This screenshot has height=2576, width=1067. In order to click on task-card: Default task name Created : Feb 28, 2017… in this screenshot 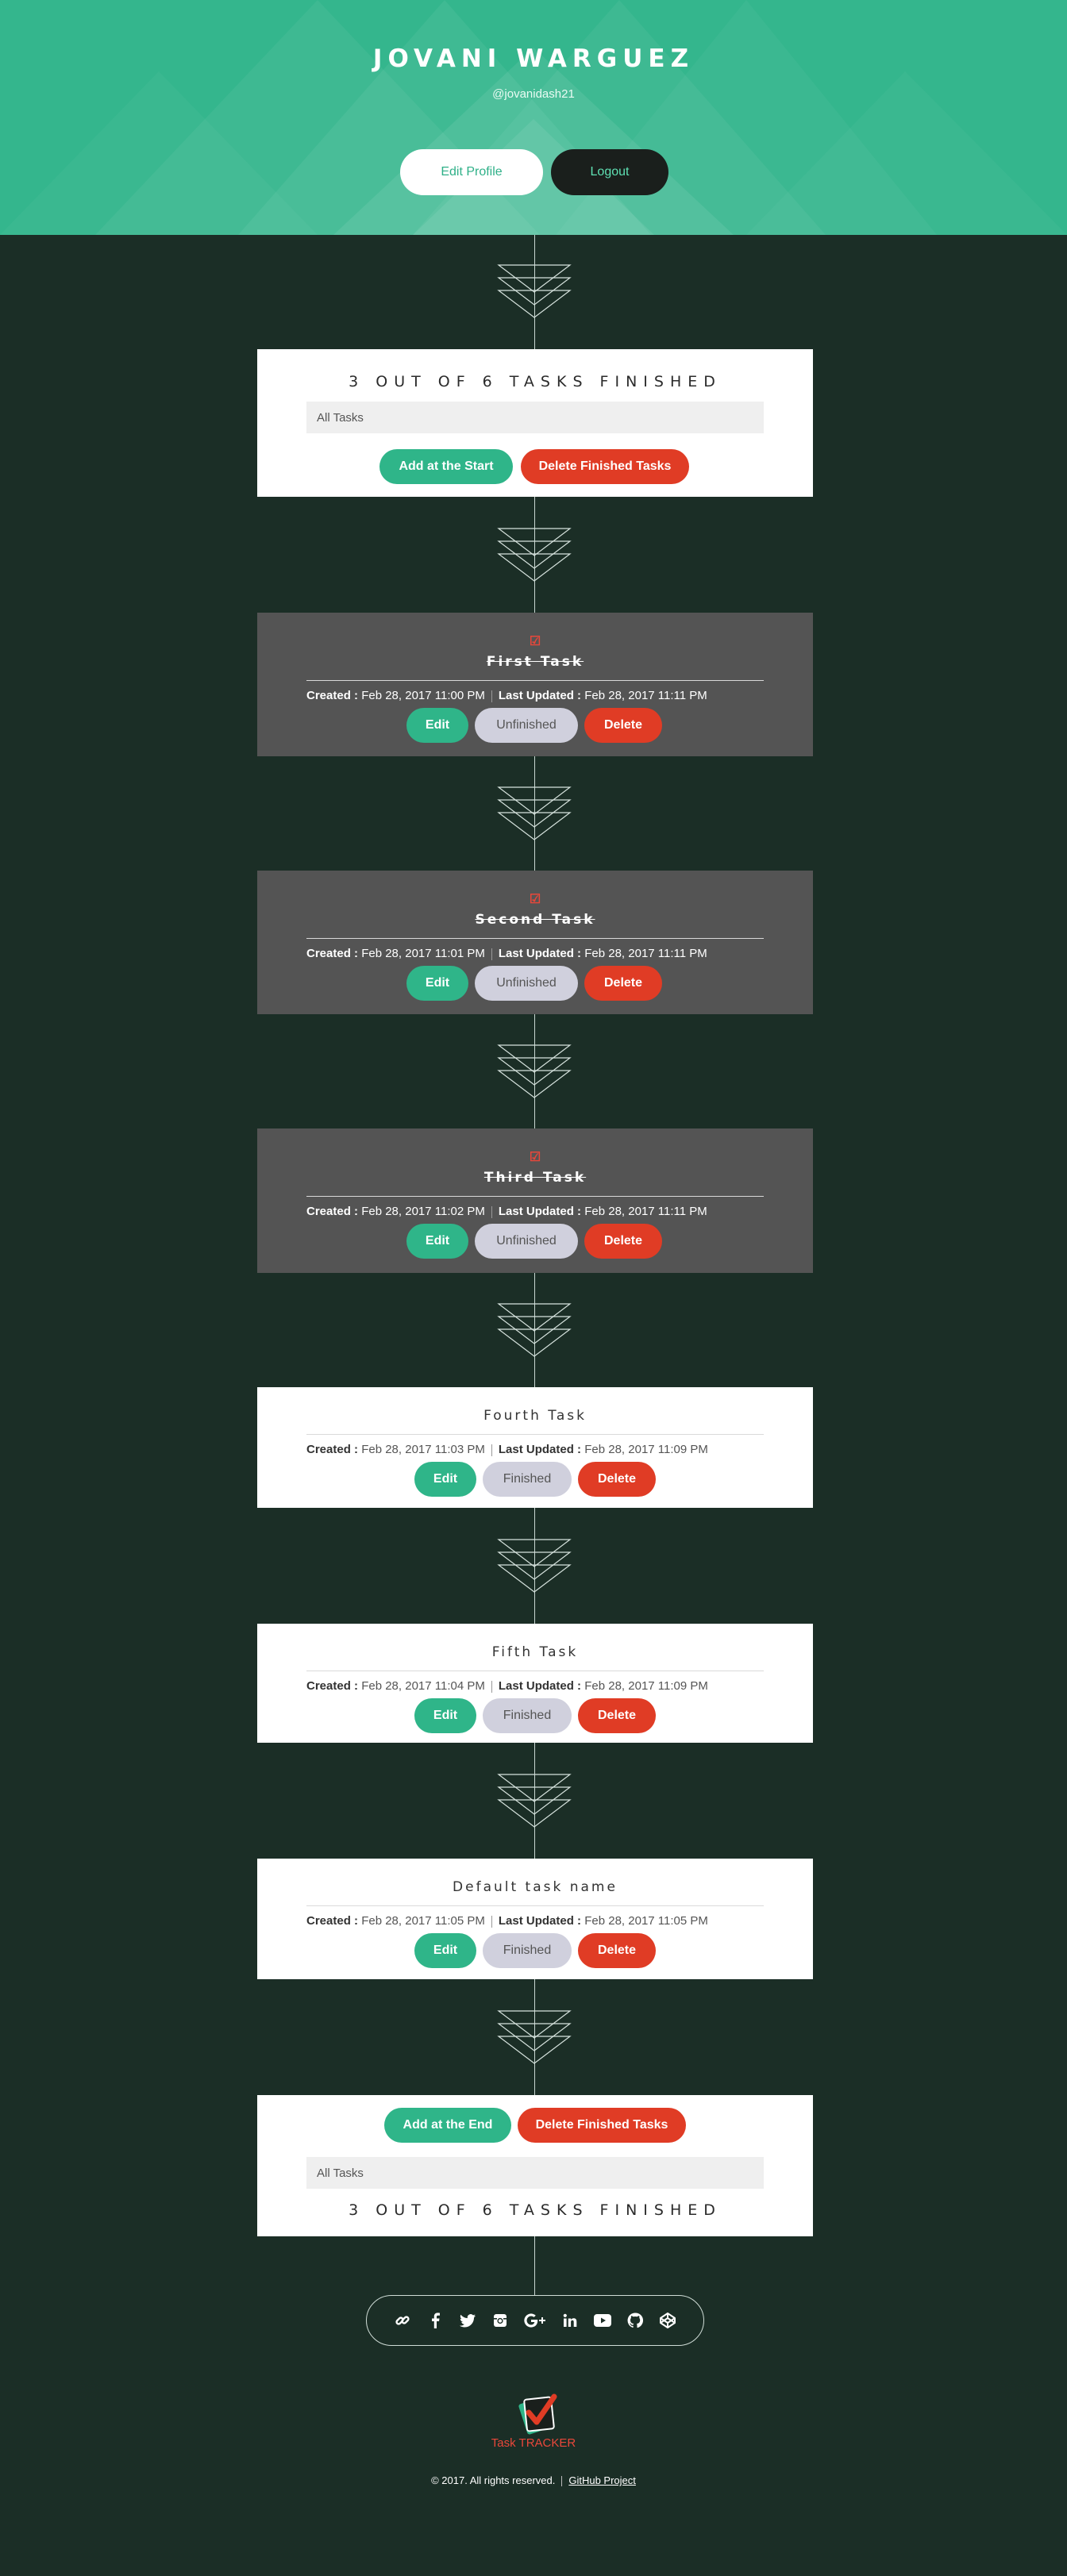, I will do `click(535, 1919)`.